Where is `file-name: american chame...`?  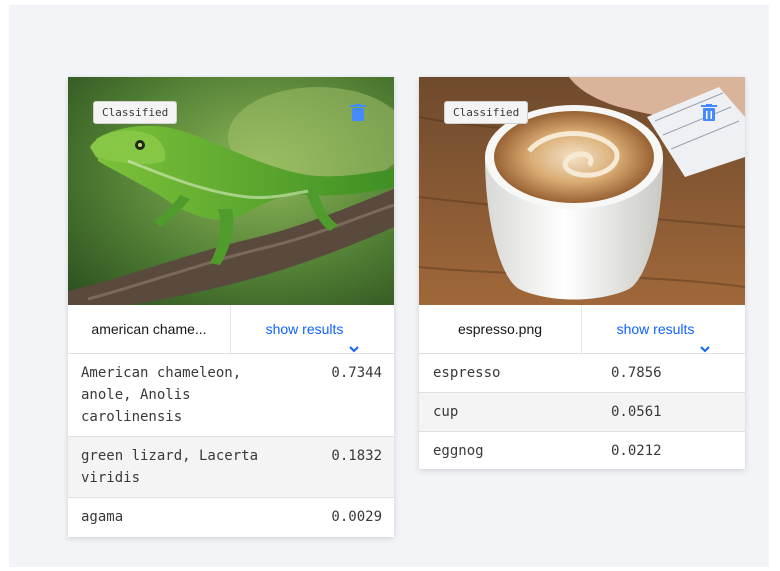 file-name: american chame... is located at coordinates (149, 329).